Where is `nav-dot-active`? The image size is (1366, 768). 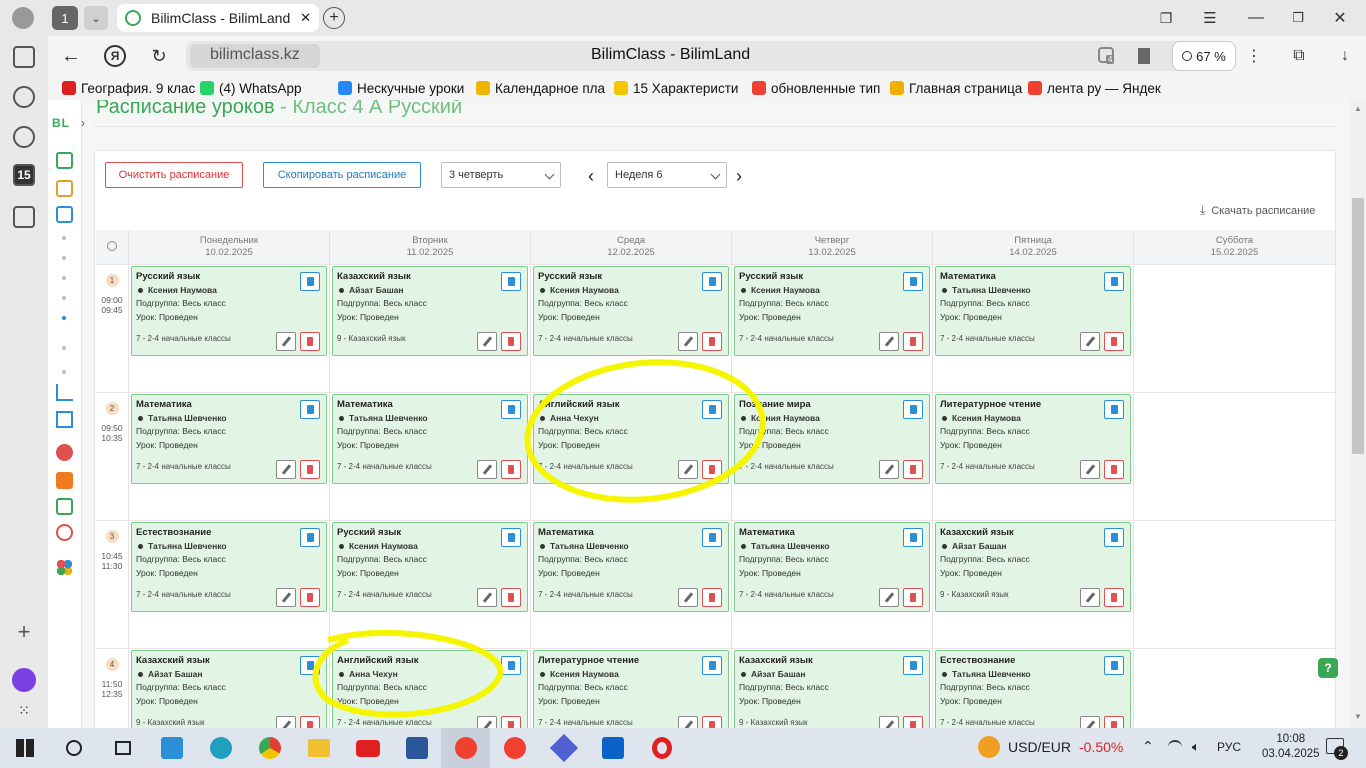 nav-dot-active is located at coordinates (64, 318).